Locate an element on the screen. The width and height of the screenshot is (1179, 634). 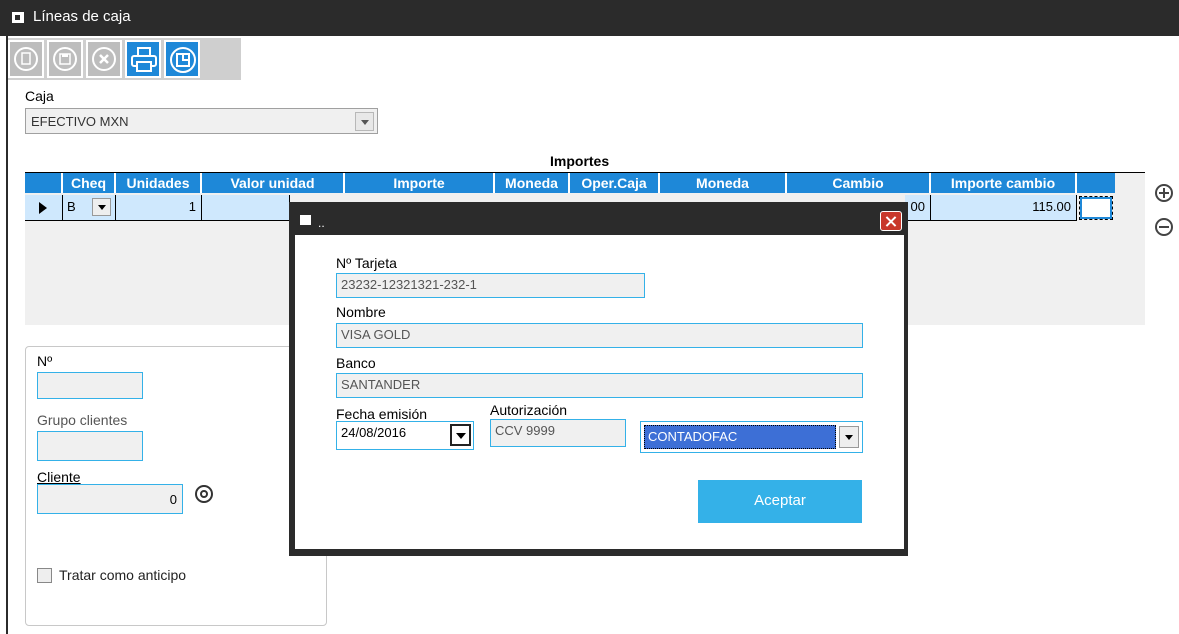
new-icon is located at coordinates (26, 59).